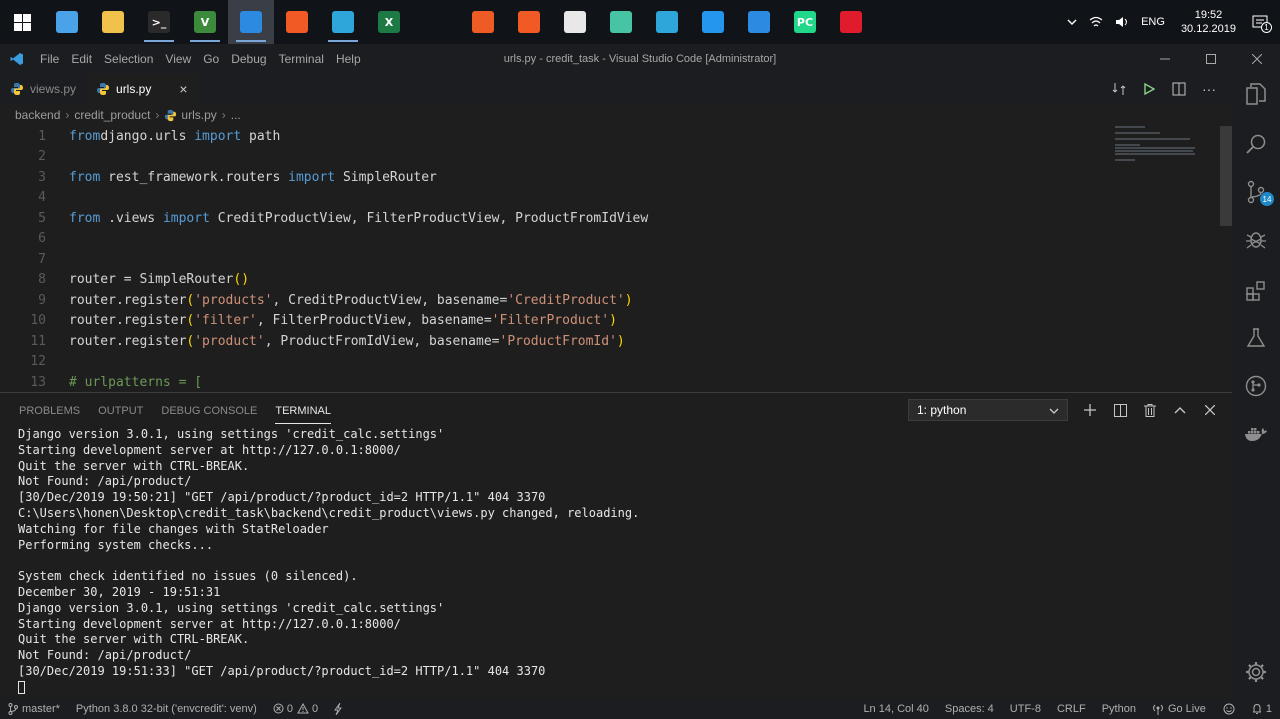  I want to click on branch-indicator: master*, so click(34, 708).